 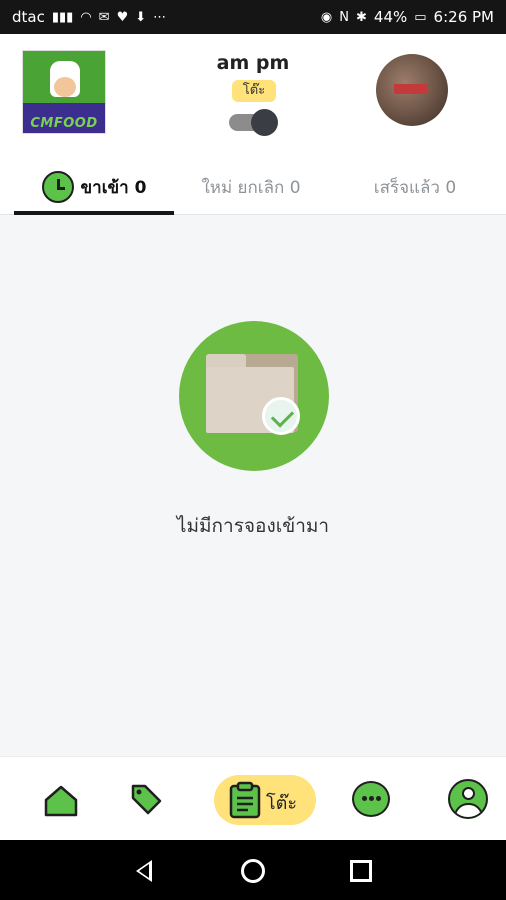 What do you see at coordinates (253, 526) in the screenshot?
I see `empty-state-message: ไม่มีการจองเข้ามา` at bounding box center [253, 526].